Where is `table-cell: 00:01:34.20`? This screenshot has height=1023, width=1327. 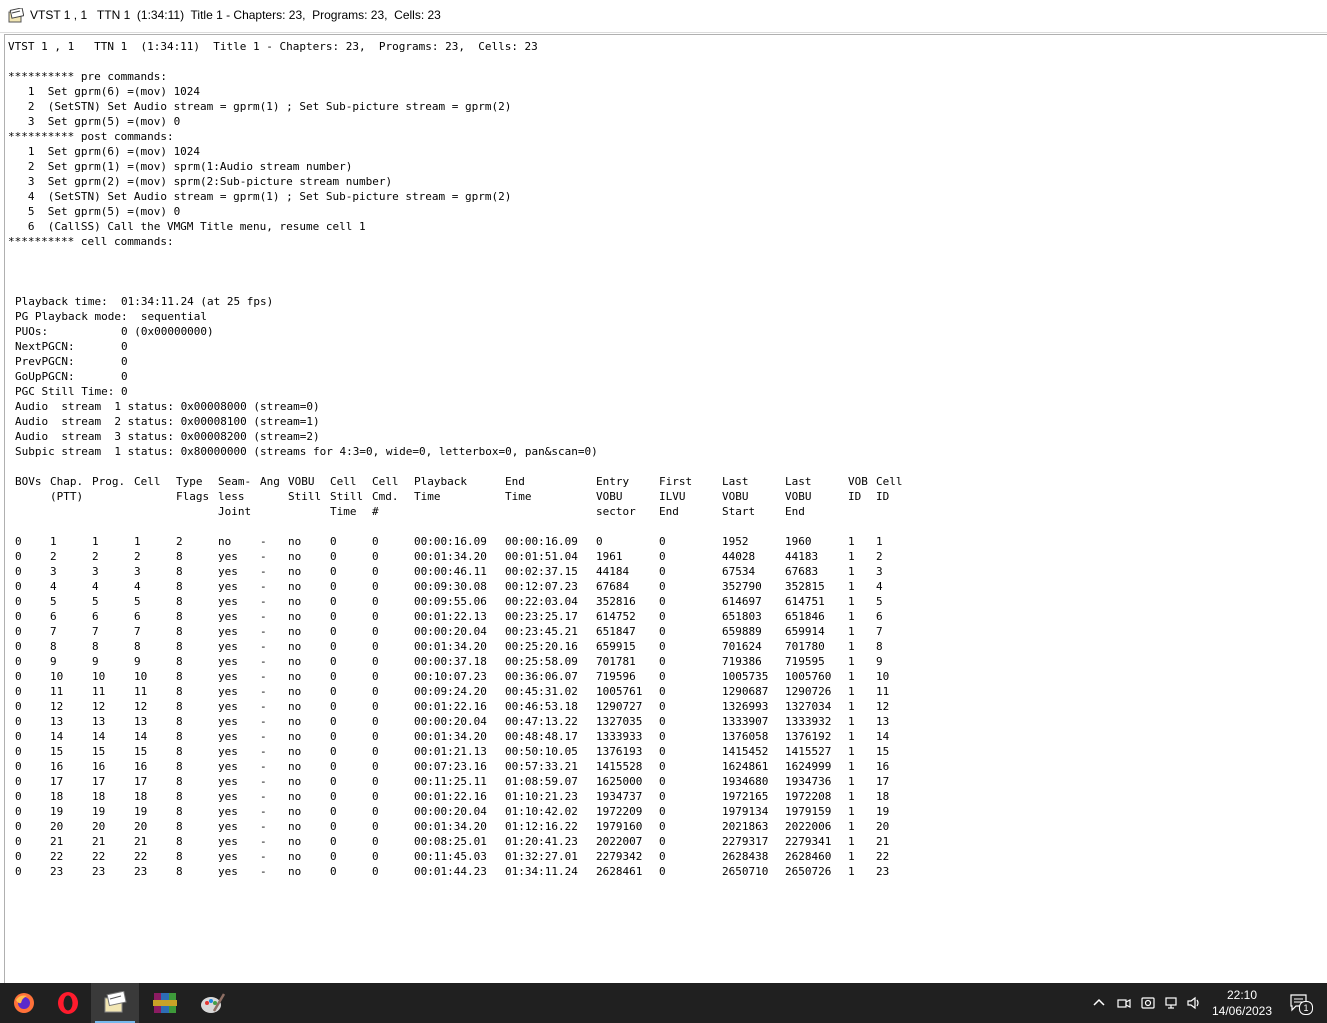
table-cell: 00:01:34.20 is located at coordinates (450, 826).